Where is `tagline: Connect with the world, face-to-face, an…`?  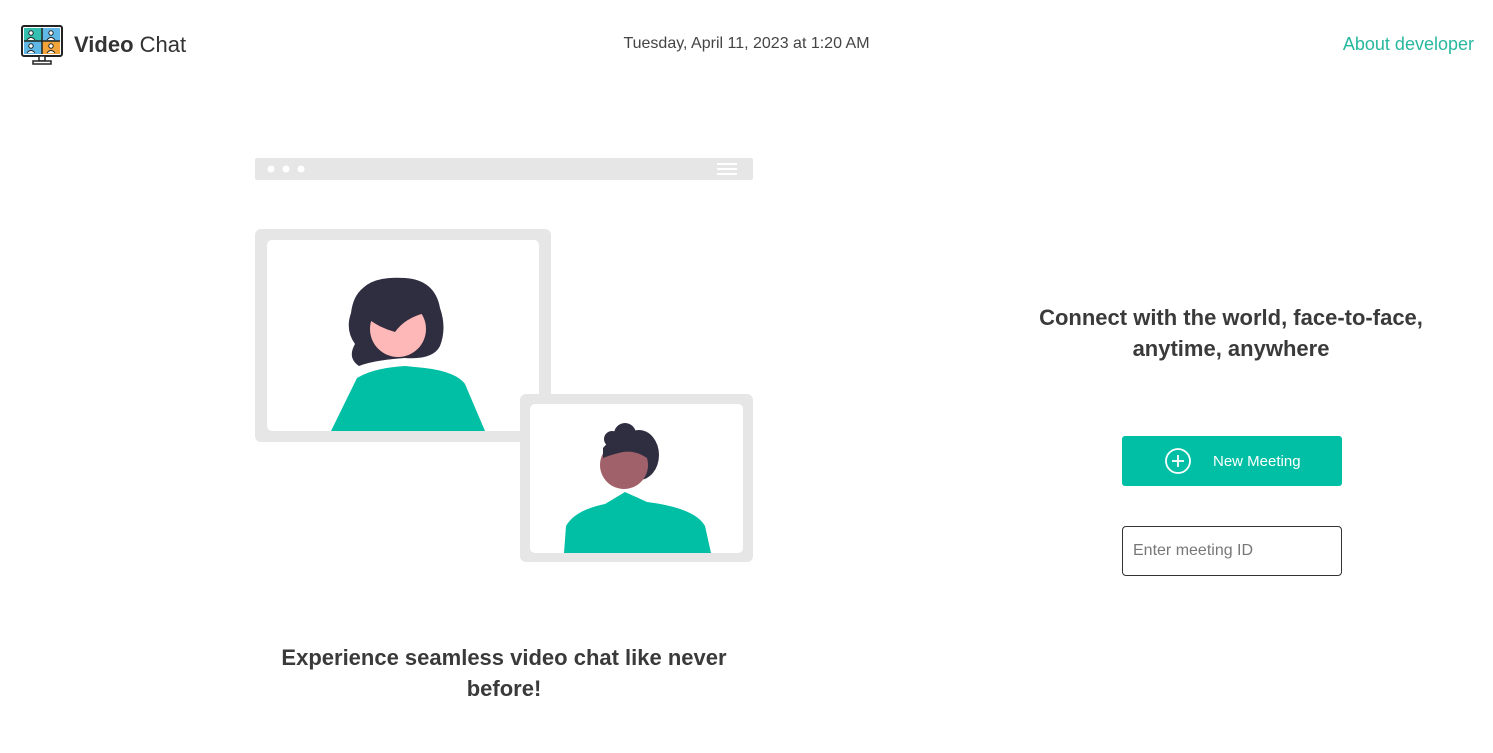
tagline: Connect with the world, face-to-face, an… is located at coordinates (1231, 333).